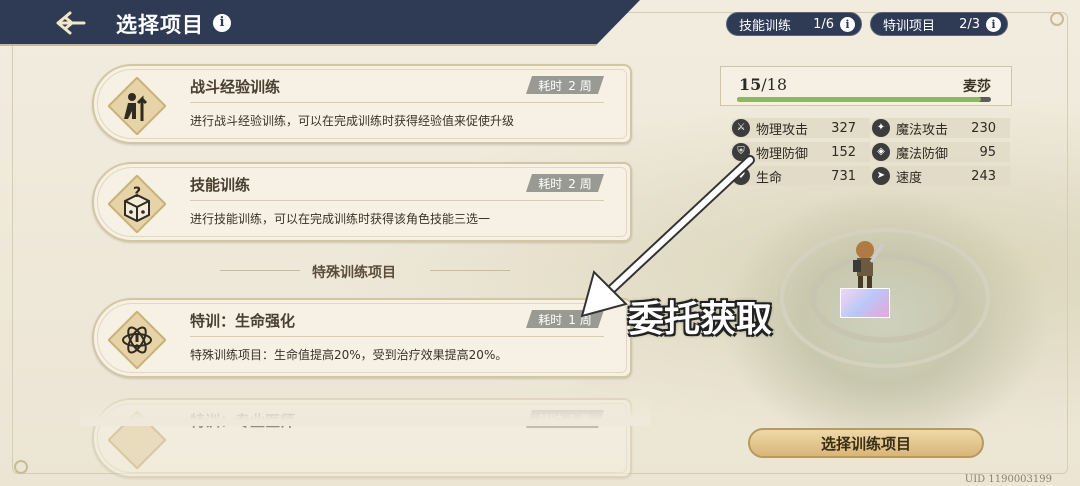 The height and width of the screenshot is (486, 1080). I want to click on special-training-counter: 特训项目 2/3 i, so click(939, 24).